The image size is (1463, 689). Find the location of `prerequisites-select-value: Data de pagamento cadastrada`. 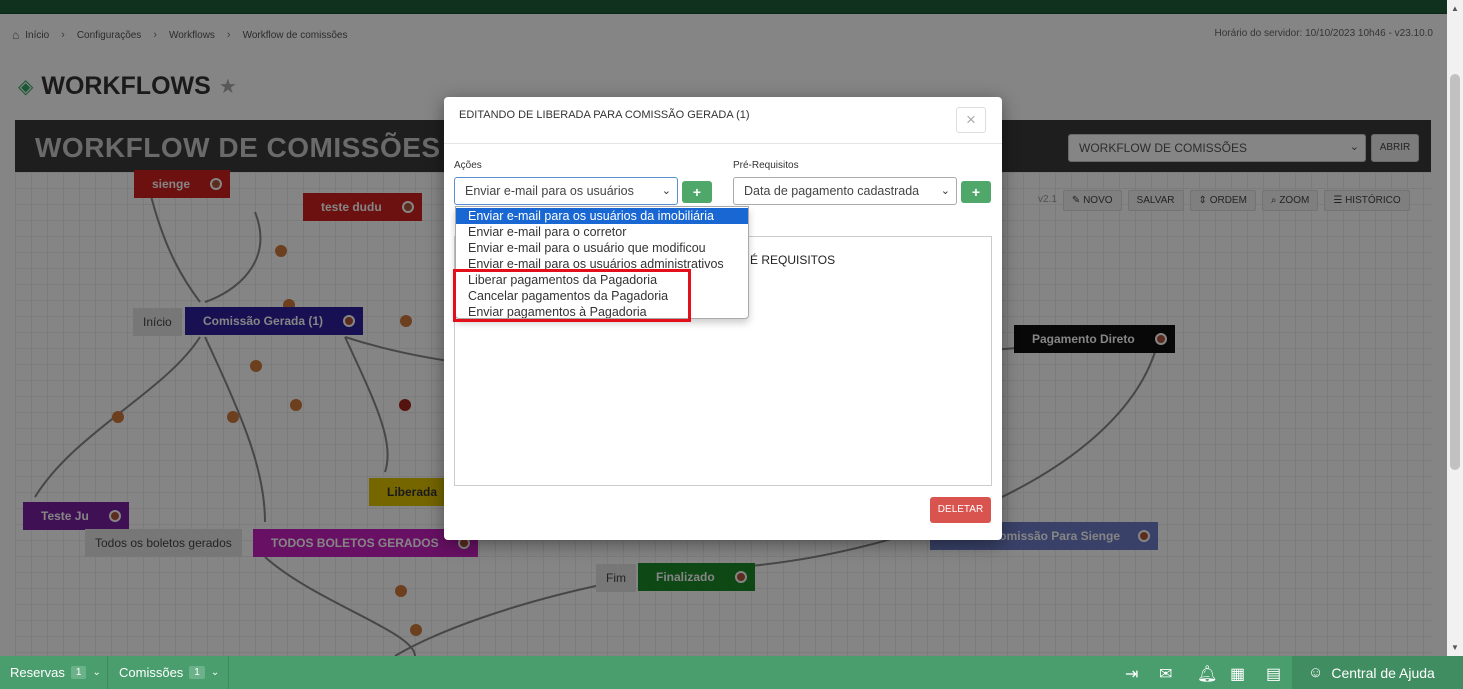

prerequisites-select-value: Data de pagamento cadastrada is located at coordinates (832, 191).